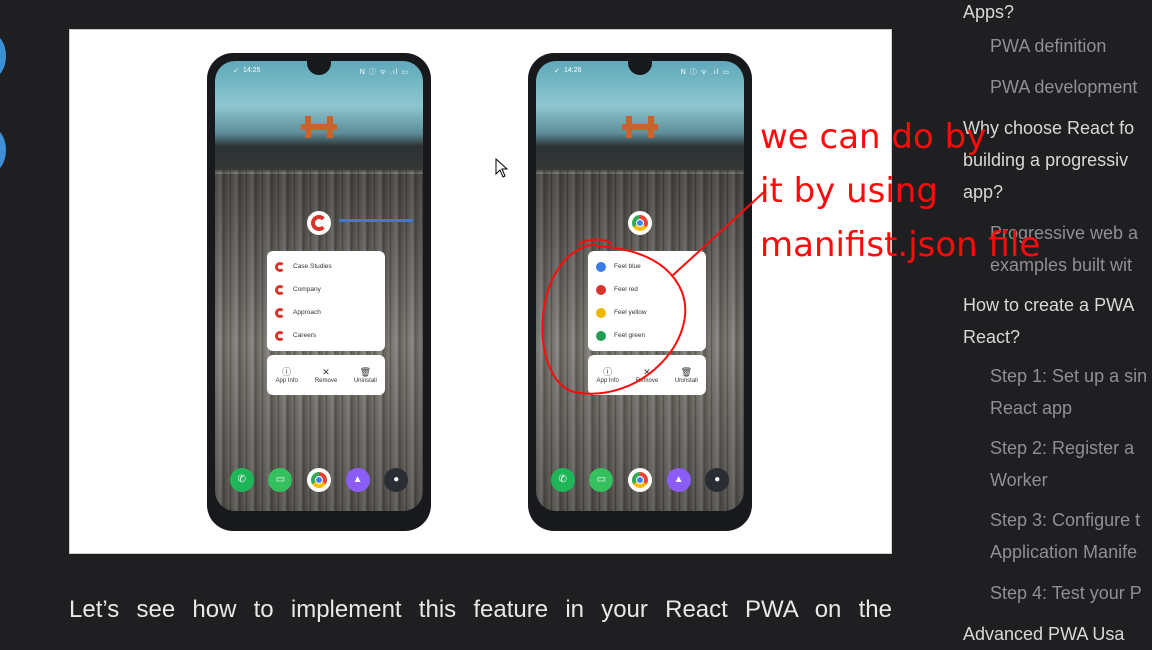 This screenshot has width=1152, height=650. I want to click on shortcut-item: Feel yellow, so click(647, 312).